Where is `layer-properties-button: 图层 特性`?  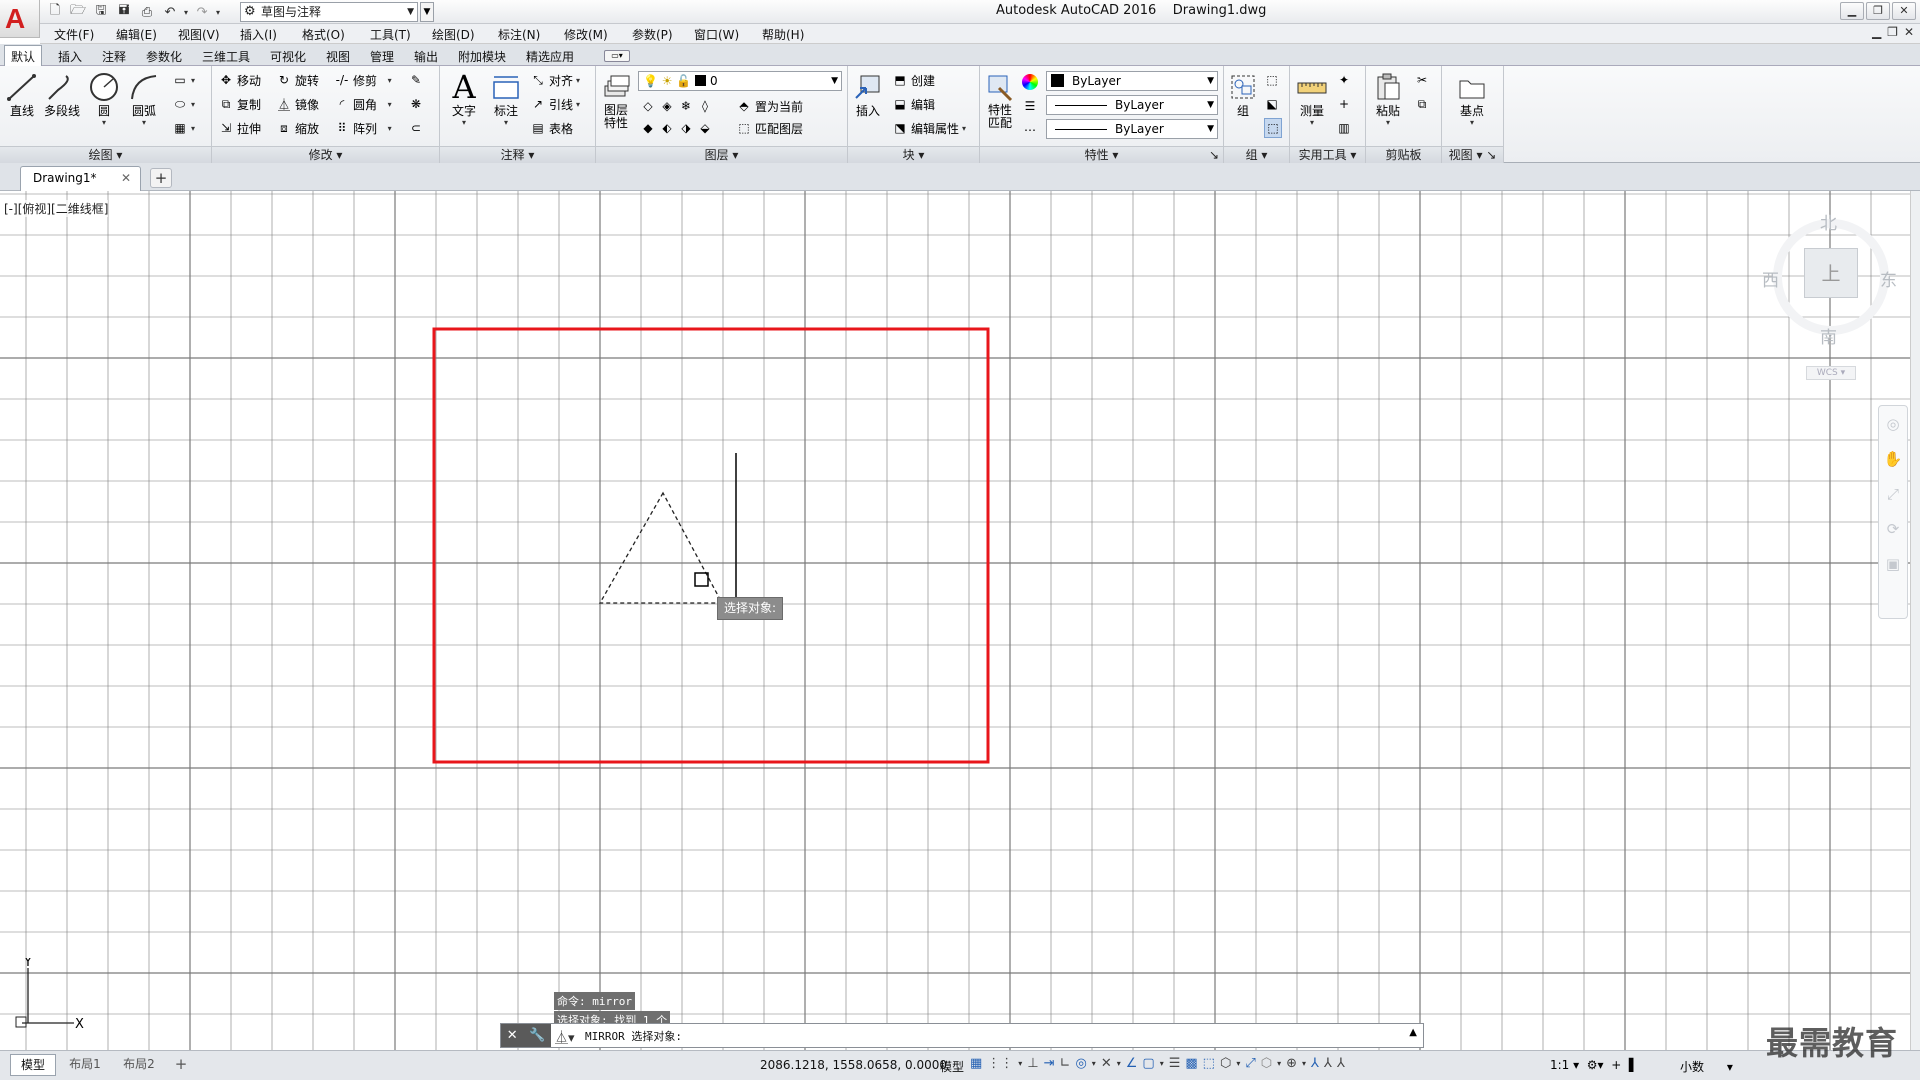 layer-properties-button: 图层 特性 is located at coordinates (616, 100).